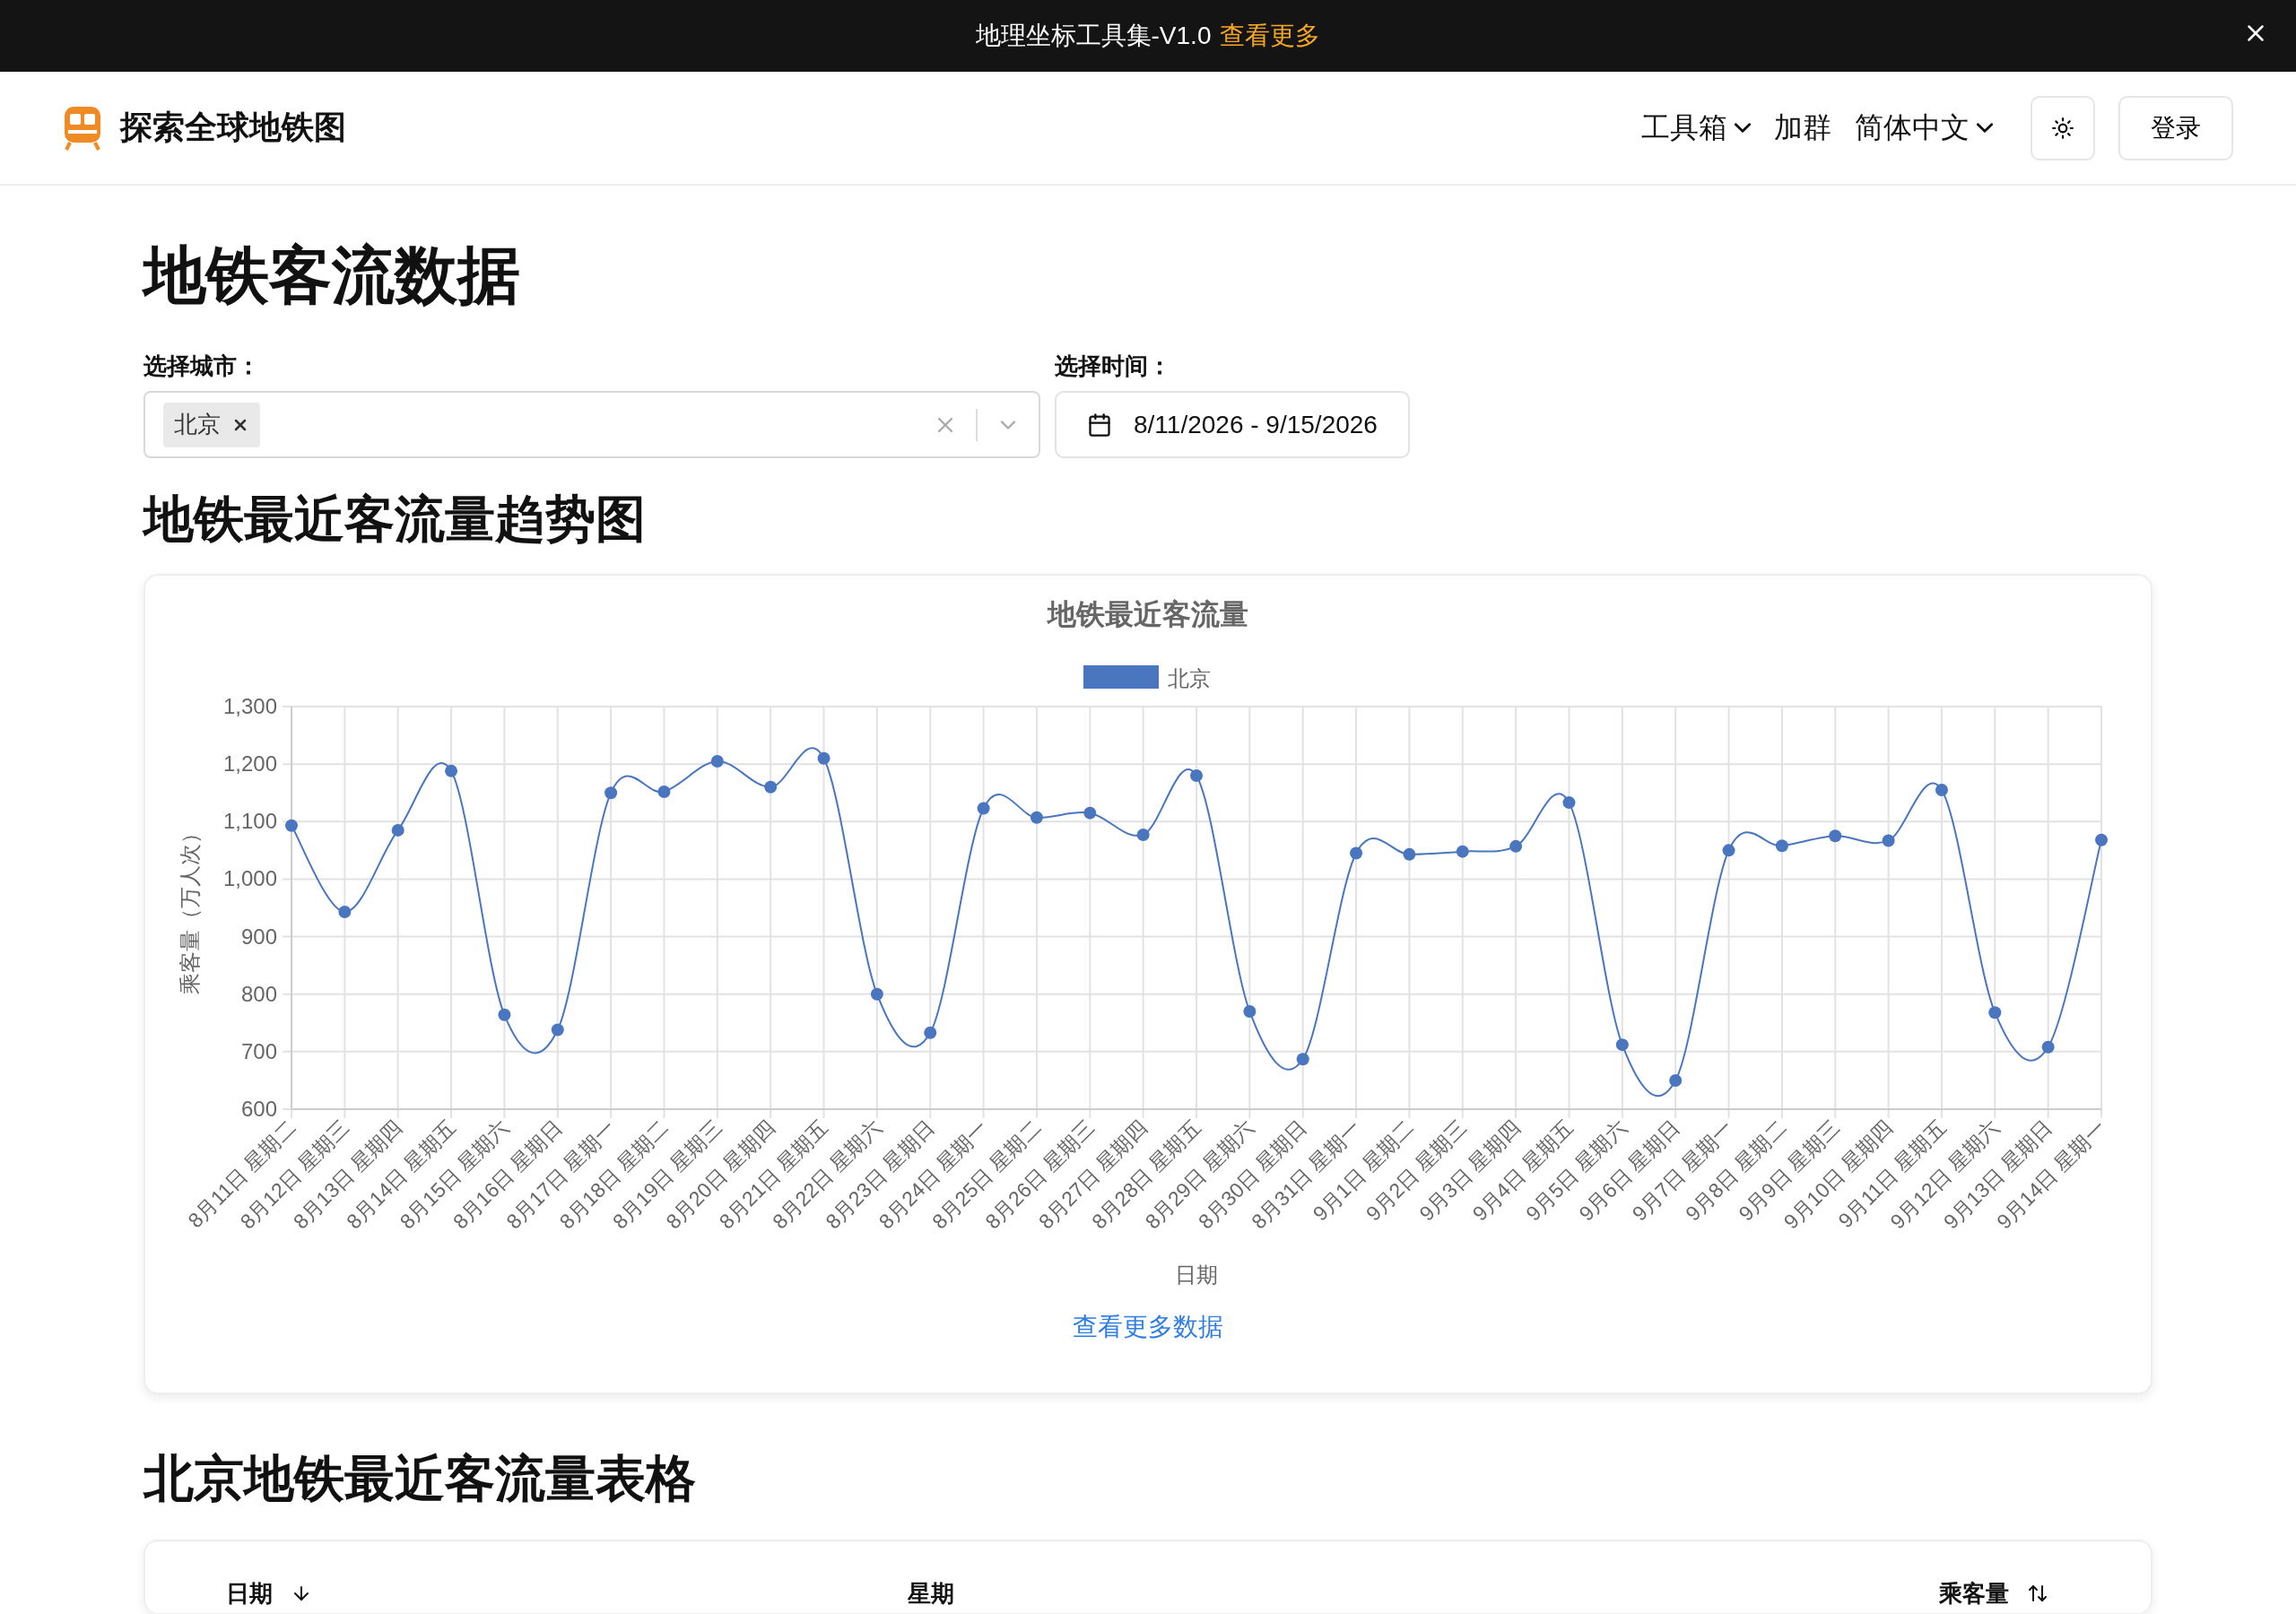 The height and width of the screenshot is (1614, 2296). What do you see at coordinates (1093, 36) in the screenshot?
I see `announcement-text: 地理坐标工具集-V1.0` at bounding box center [1093, 36].